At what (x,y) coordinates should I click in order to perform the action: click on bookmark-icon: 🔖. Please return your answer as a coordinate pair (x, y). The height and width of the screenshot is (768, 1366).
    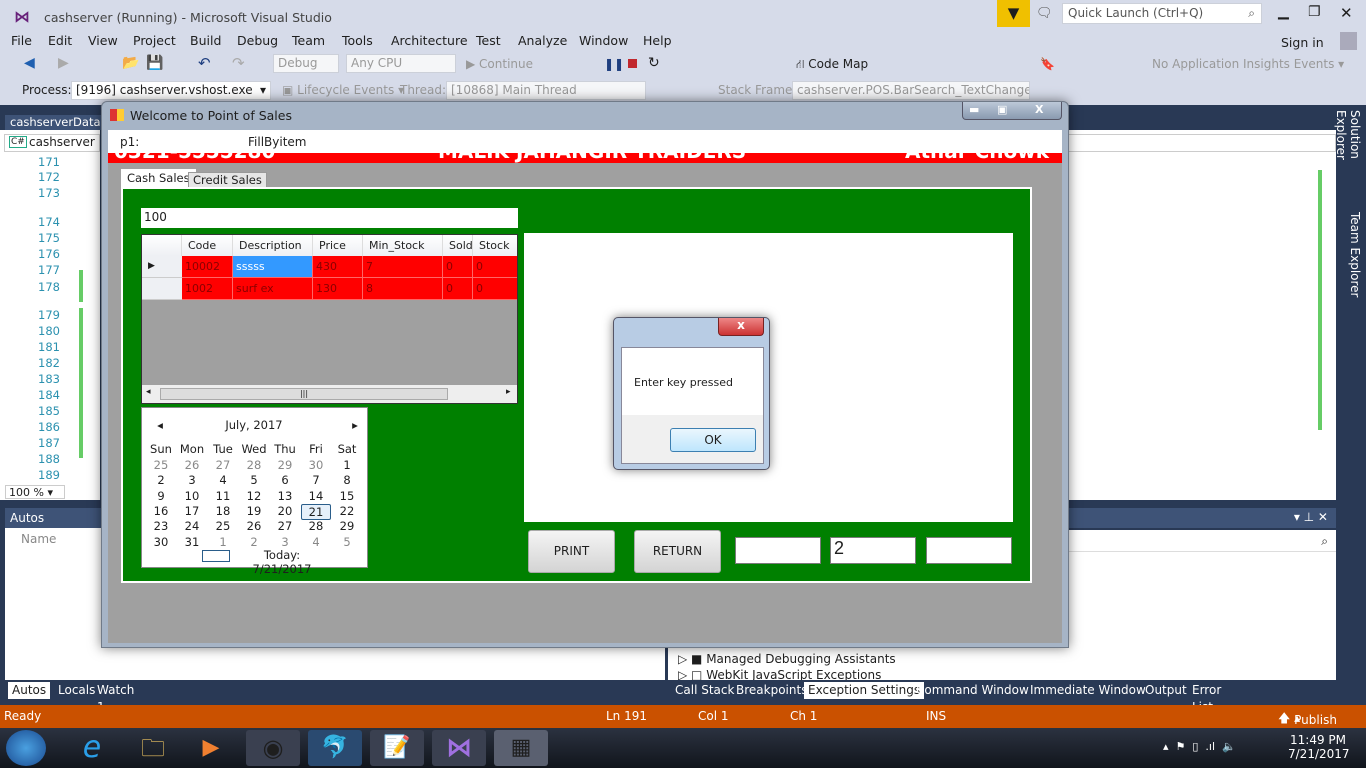
    Looking at the image, I should click on (1047, 64).